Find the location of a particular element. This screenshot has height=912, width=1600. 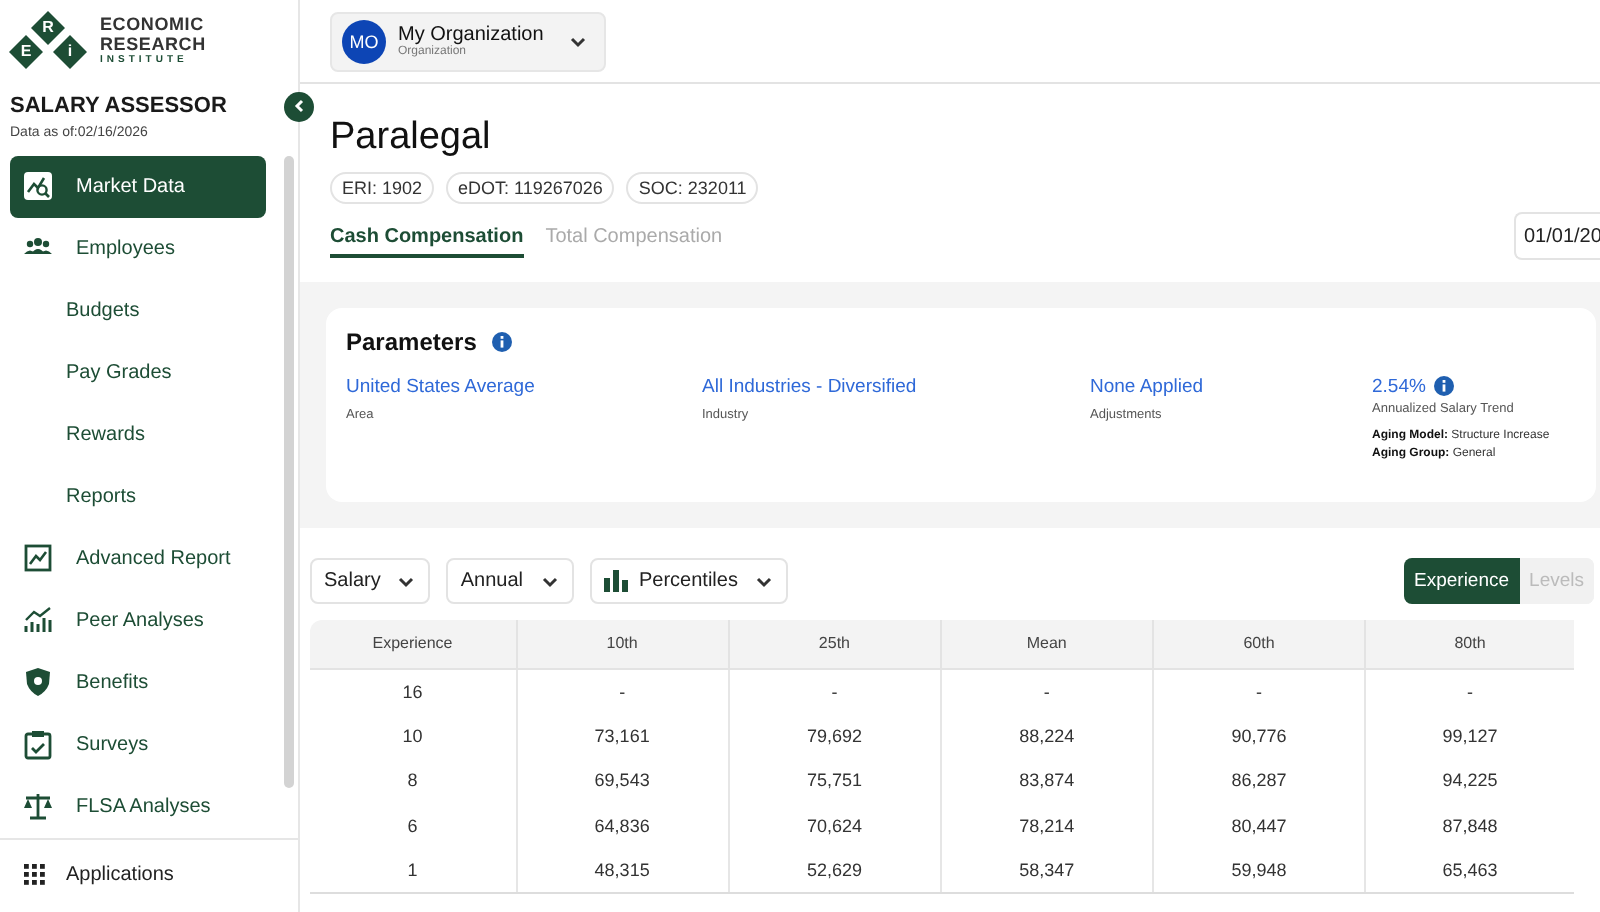

column-header: Mean is located at coordinates (1046, 644).